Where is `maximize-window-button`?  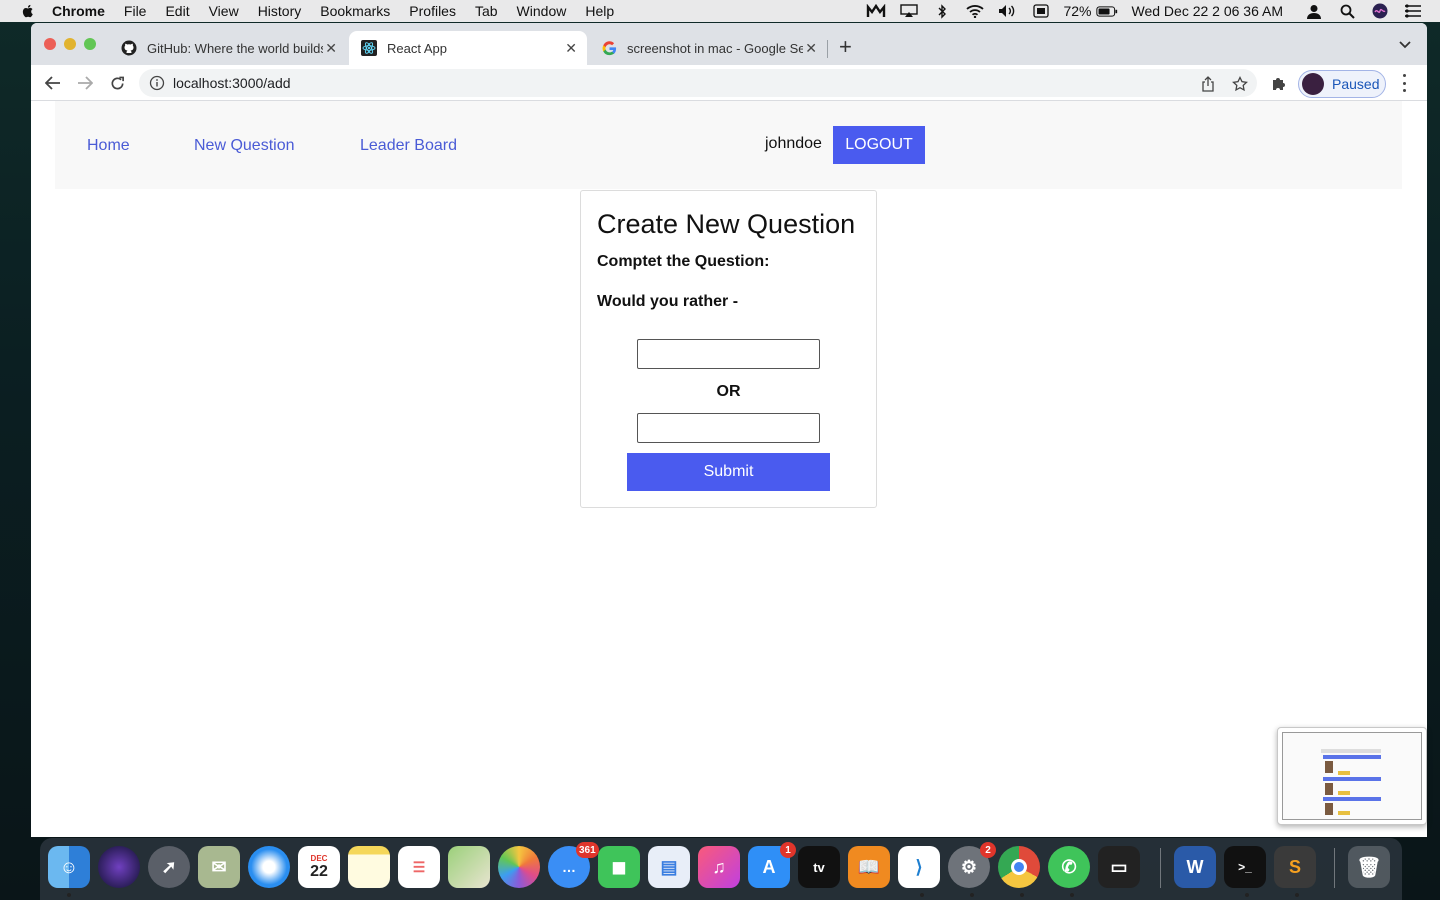
maximize-window-button is located at coordinates (90, 44).